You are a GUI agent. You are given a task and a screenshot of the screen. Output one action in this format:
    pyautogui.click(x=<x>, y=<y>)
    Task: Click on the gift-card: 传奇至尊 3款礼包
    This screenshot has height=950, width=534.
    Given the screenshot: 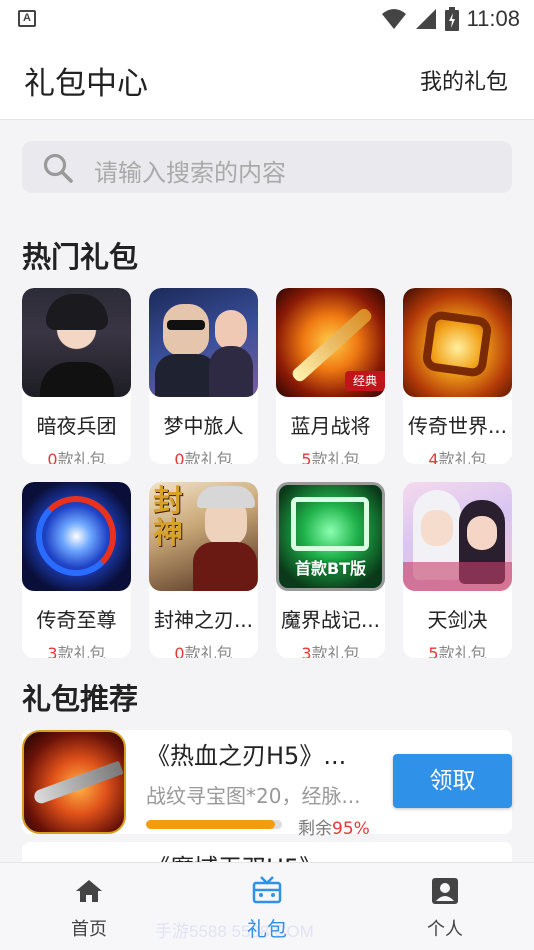 What is the action you would take?
    pyautogui.click(x=76, y=570)
    